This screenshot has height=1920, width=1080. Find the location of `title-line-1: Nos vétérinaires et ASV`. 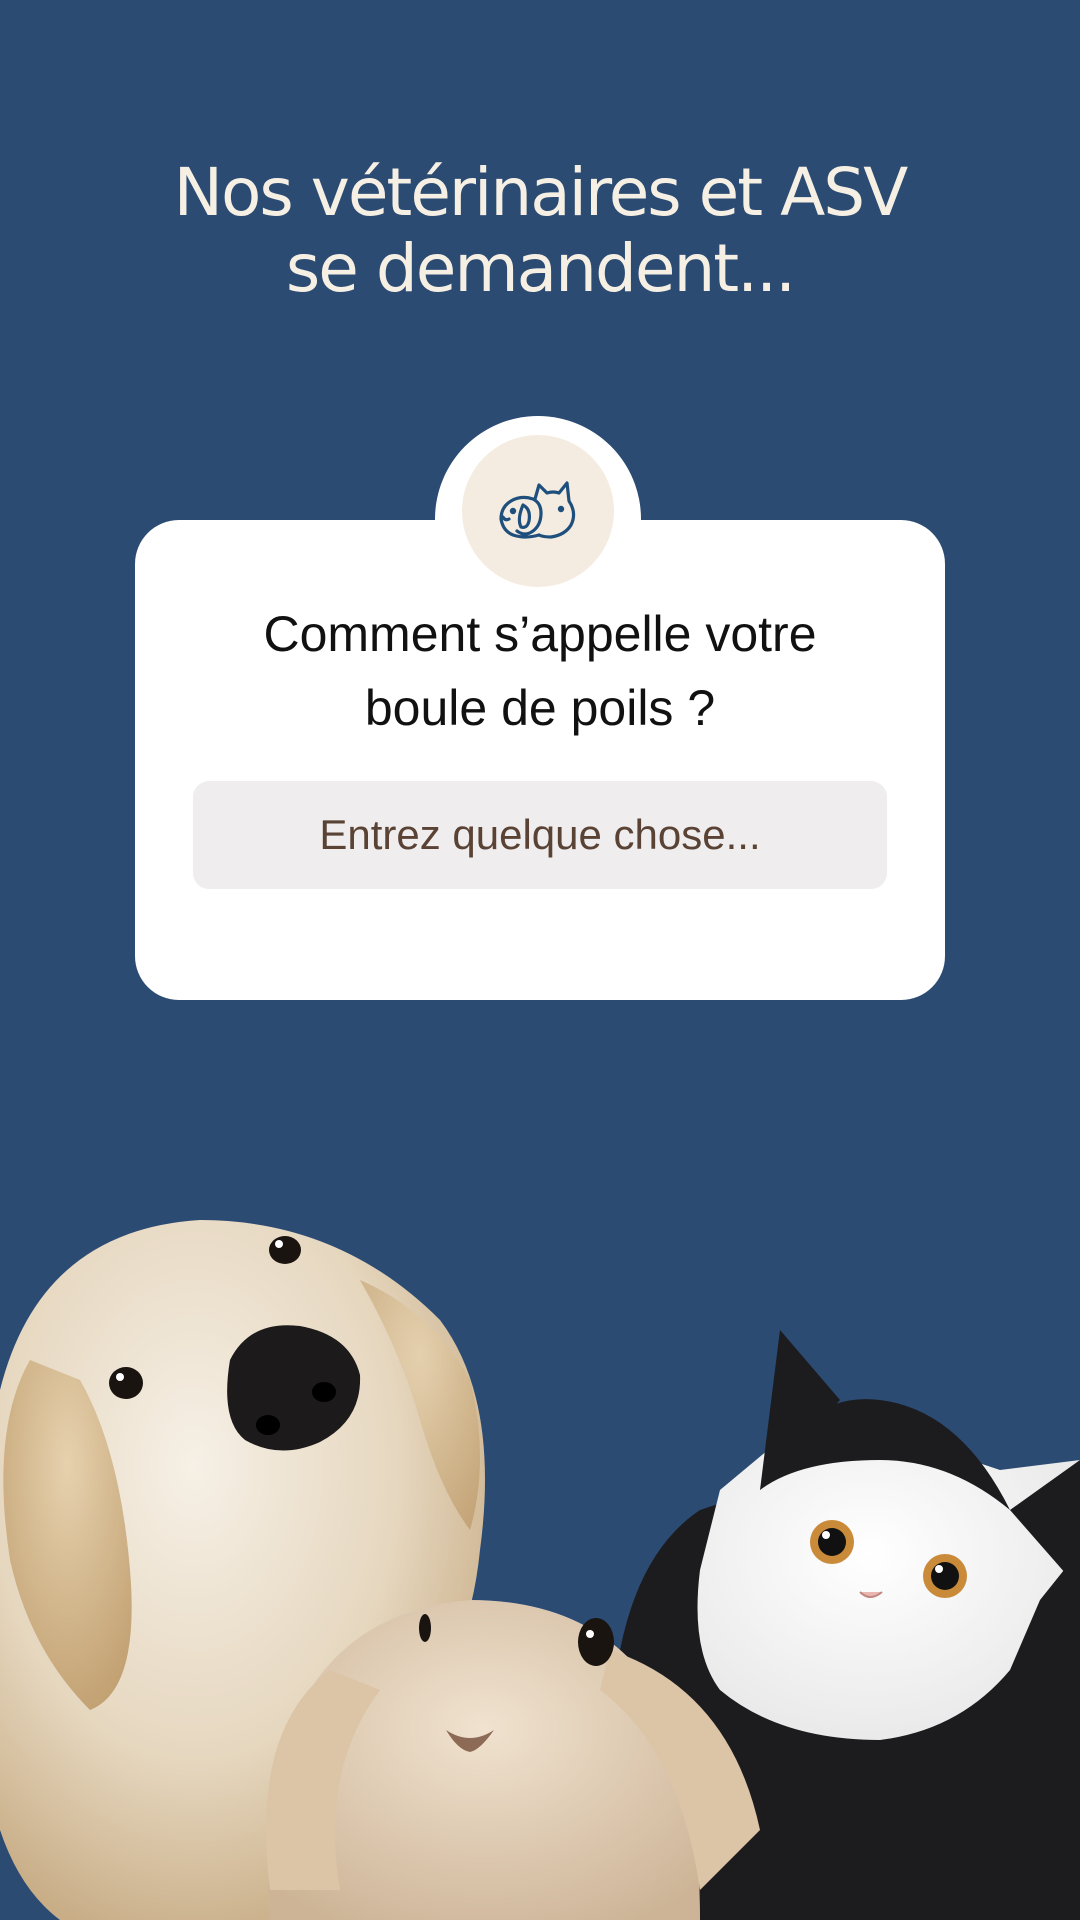

title-line-1: Nos vétérinaires et ASV is located at coordinates (541, 192).